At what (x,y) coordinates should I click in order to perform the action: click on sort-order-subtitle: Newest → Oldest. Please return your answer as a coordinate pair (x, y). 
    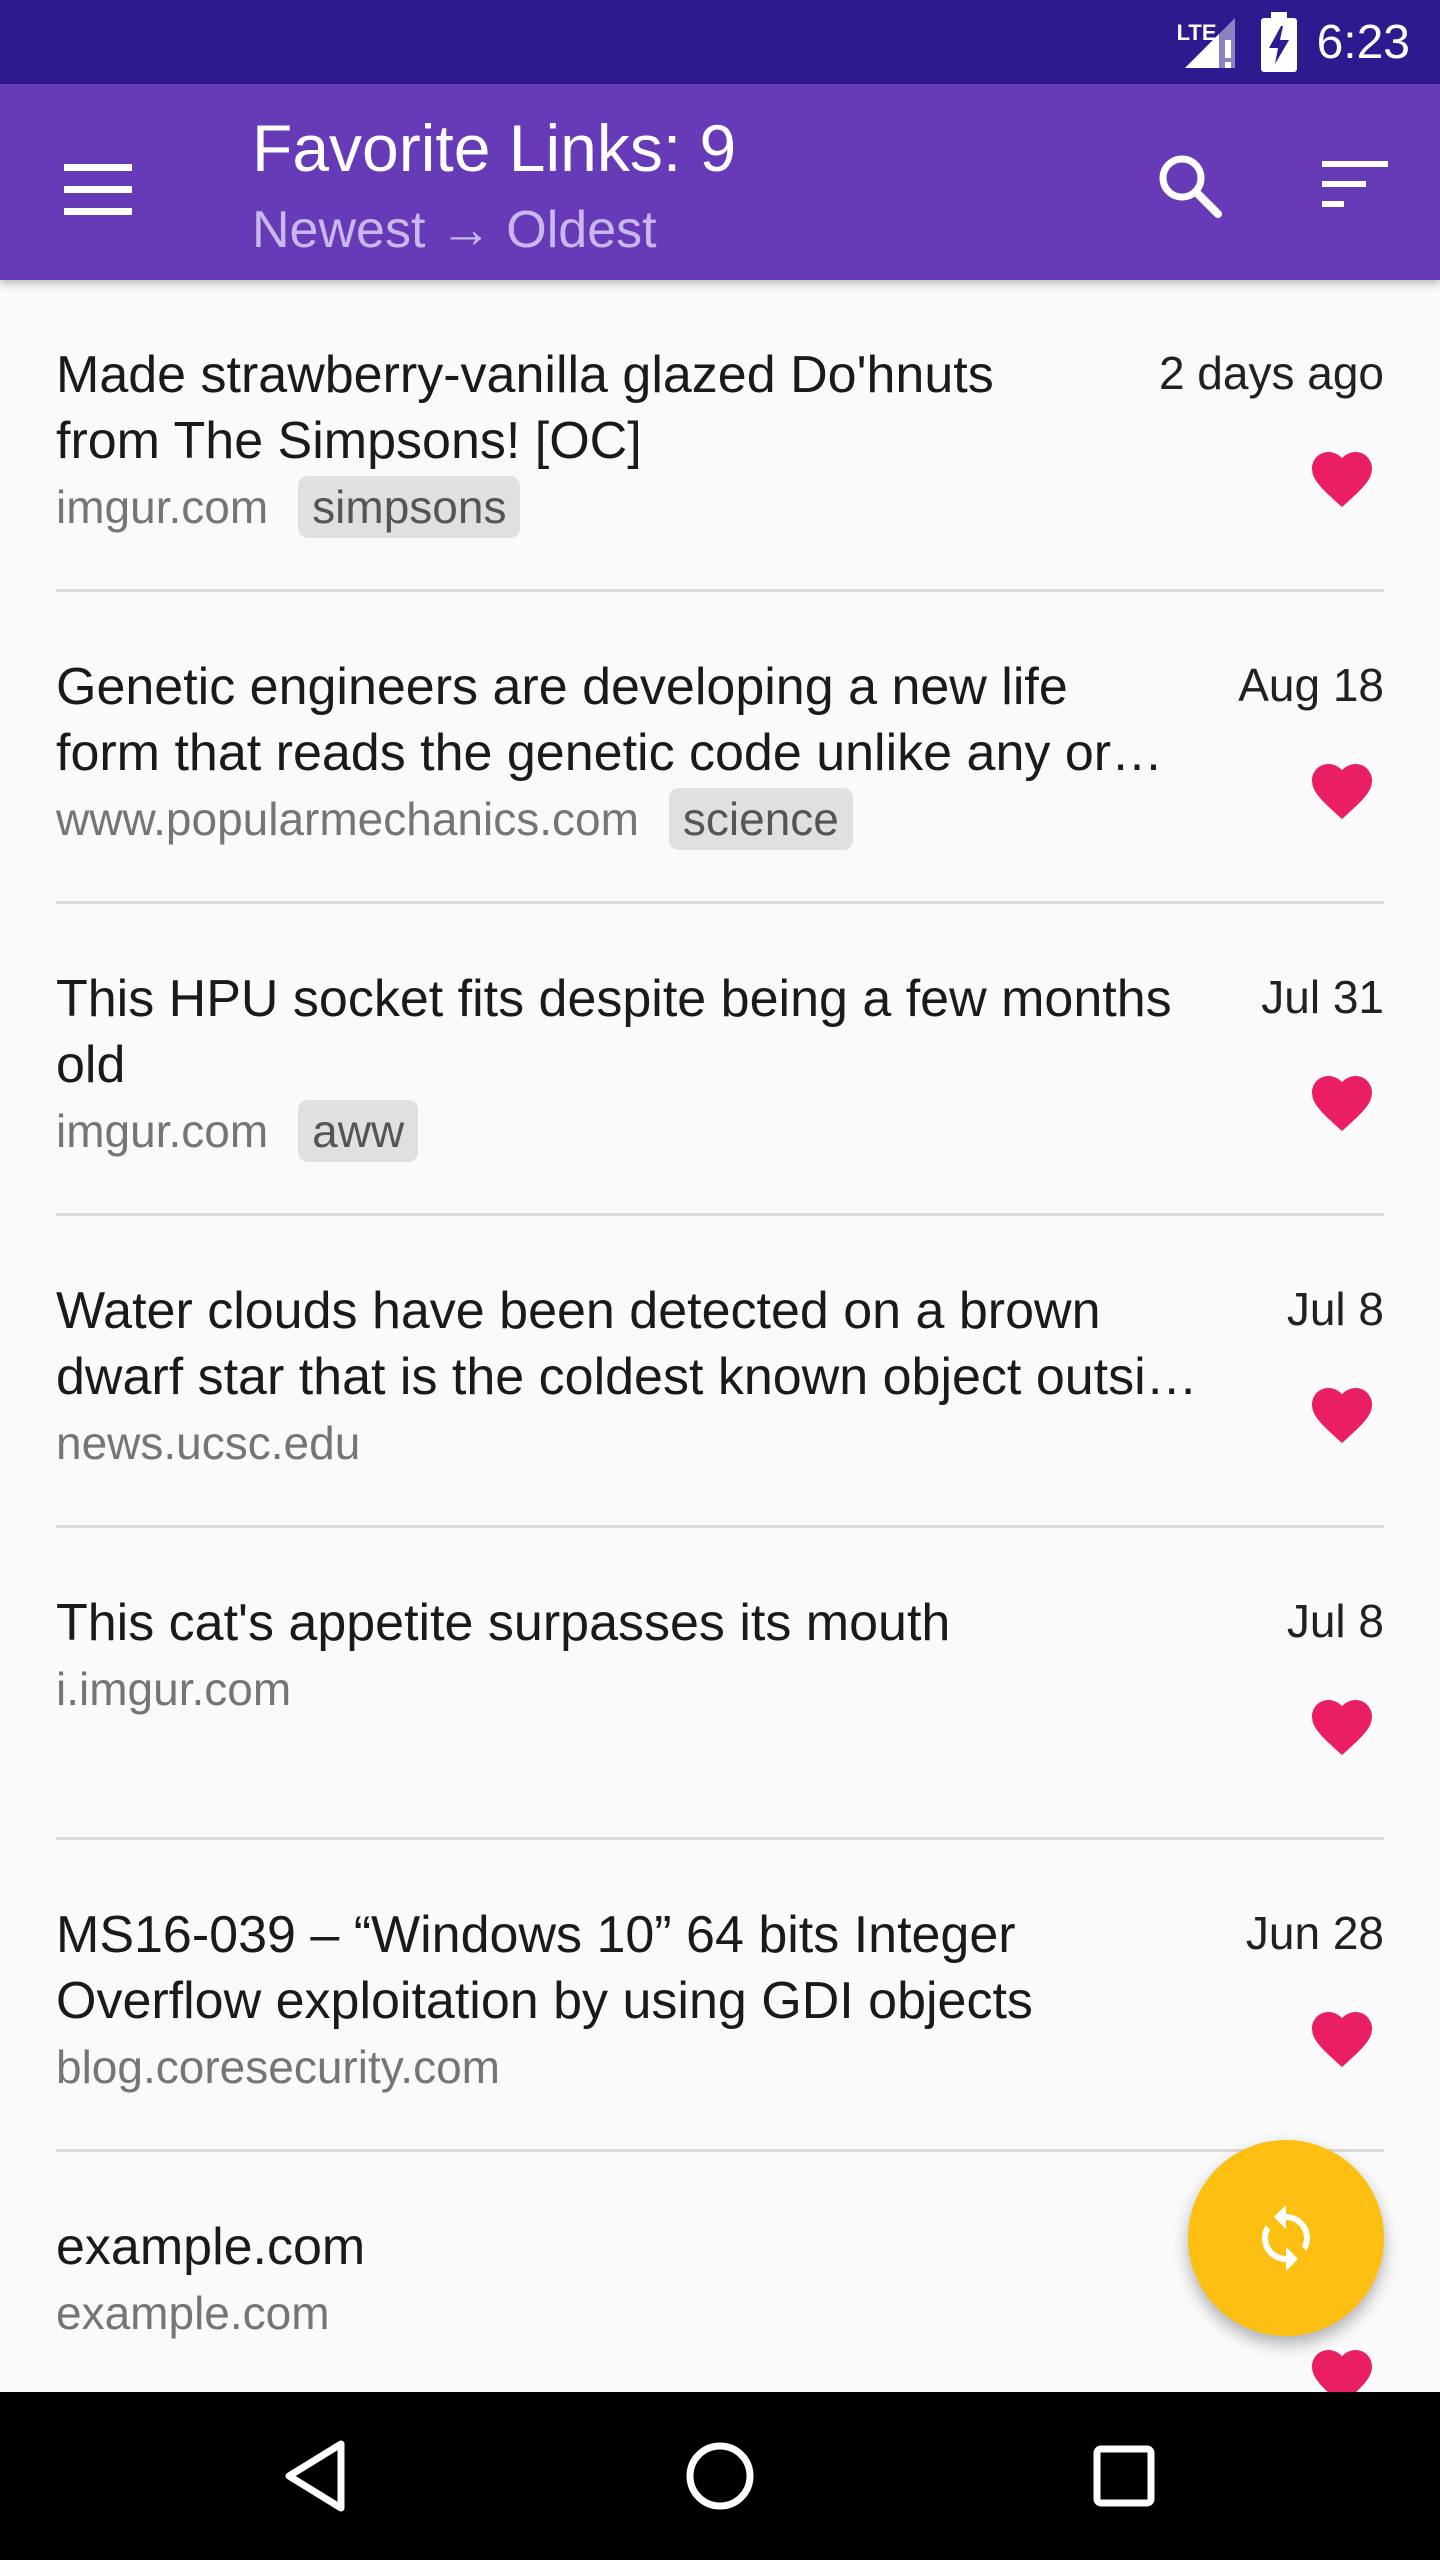
    Looking at the image, I should click on (454, 230).